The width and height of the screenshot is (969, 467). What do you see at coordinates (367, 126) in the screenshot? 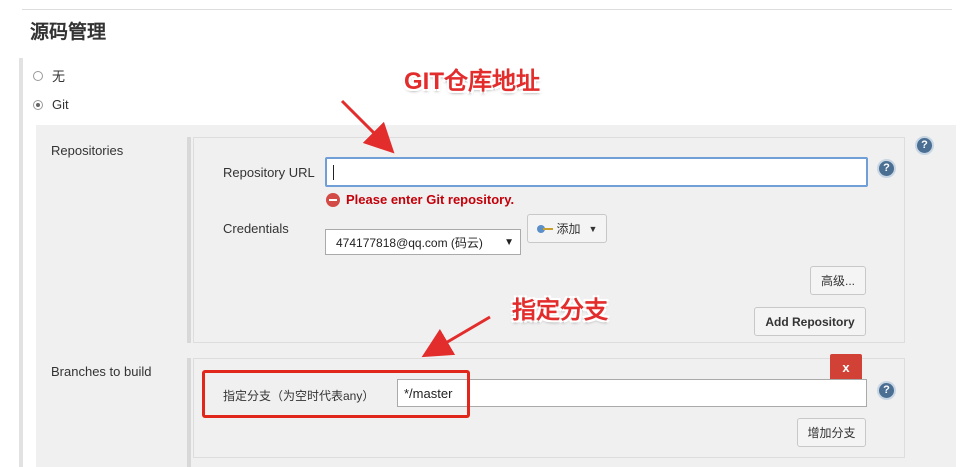
I see `git-url-arrow` at bounding box center [367, 126].